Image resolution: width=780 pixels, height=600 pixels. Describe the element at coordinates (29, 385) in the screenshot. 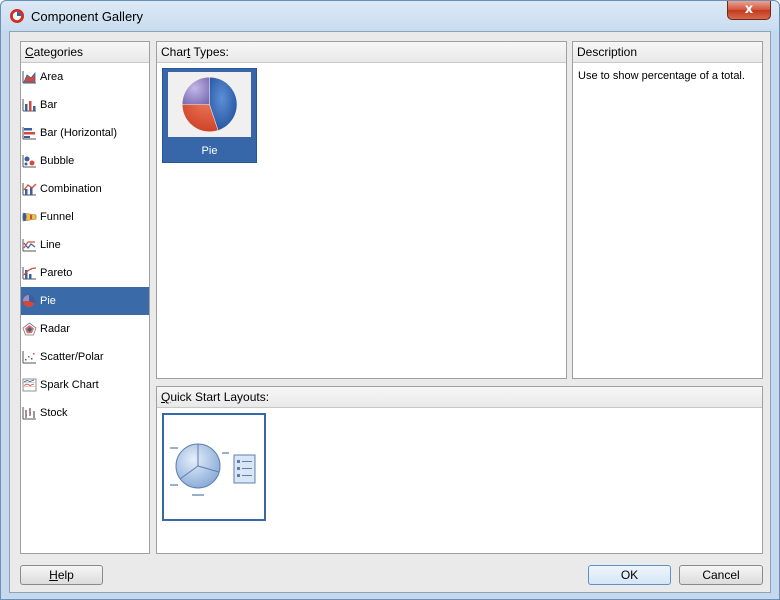

I see `spark-chart-icon` at that location.